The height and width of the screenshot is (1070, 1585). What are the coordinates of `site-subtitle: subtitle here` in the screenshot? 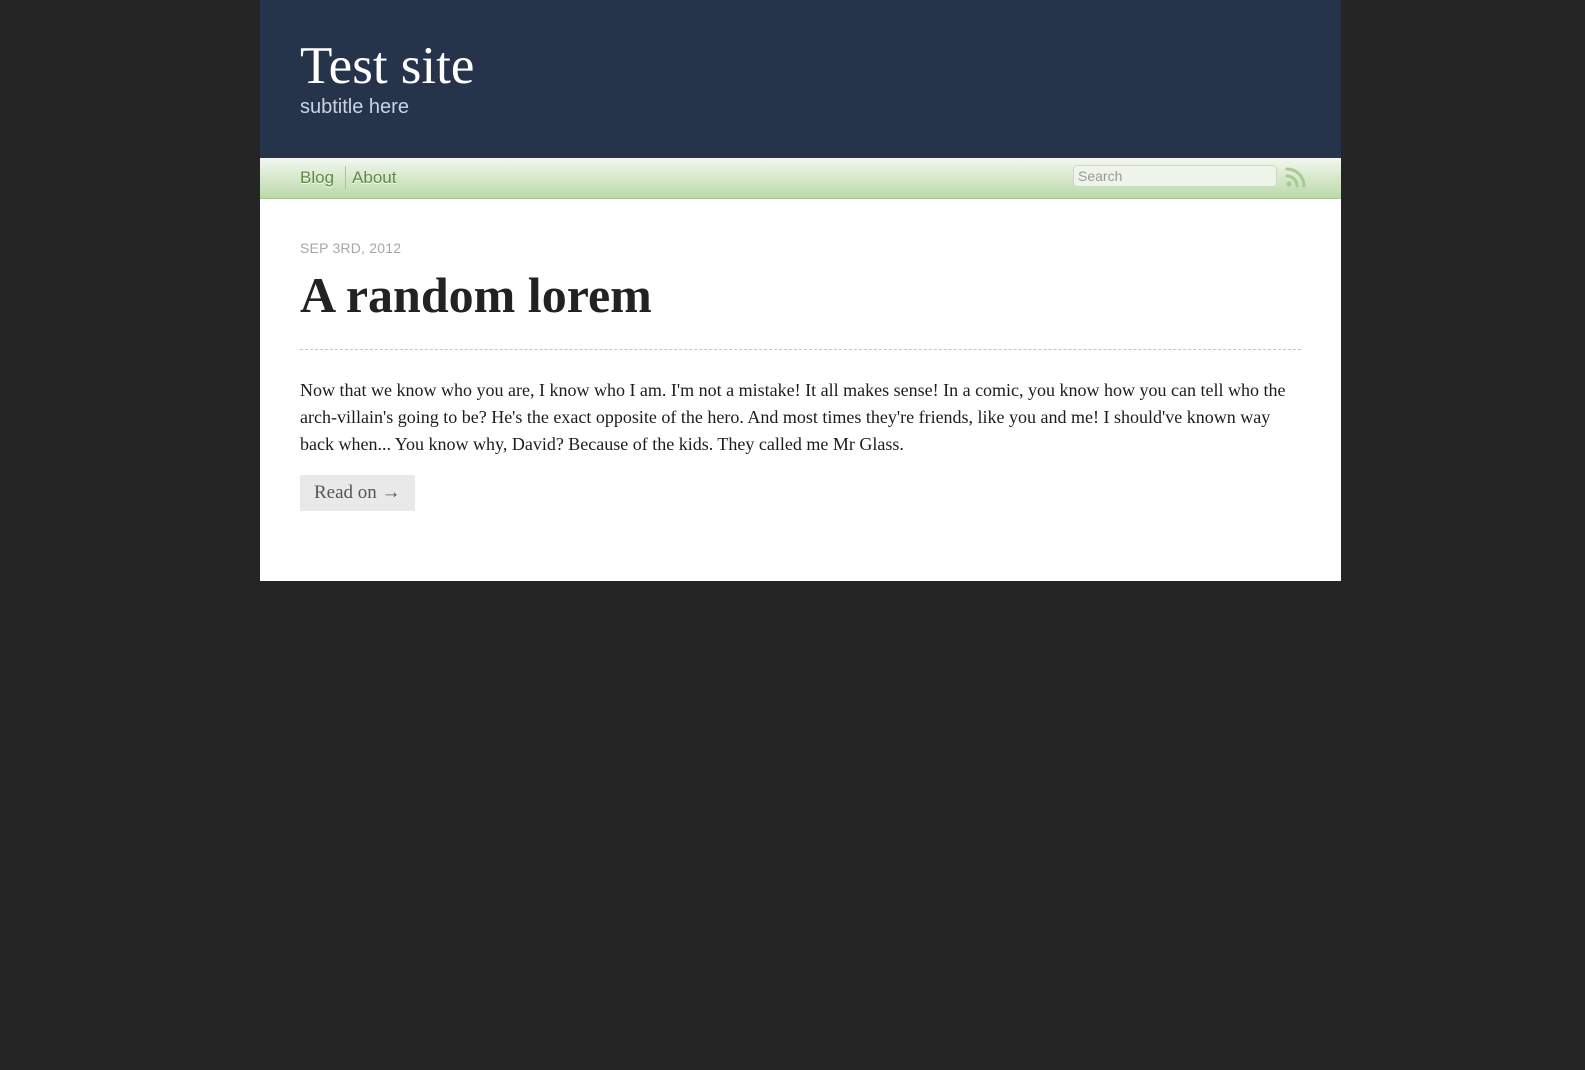 It's located at (354, 107).